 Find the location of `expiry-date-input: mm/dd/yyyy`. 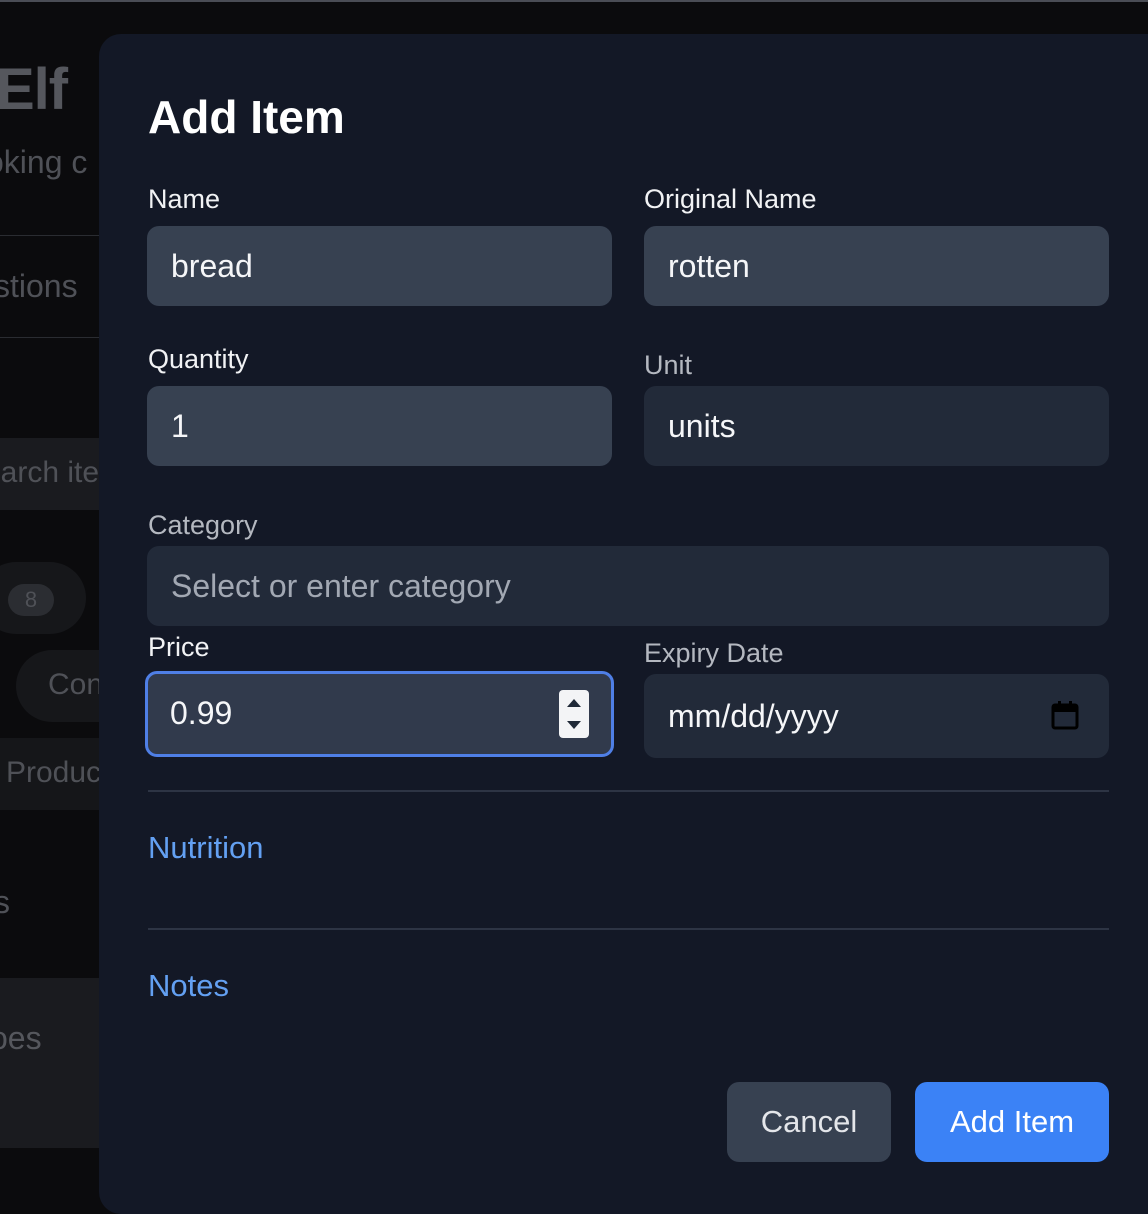

expiry-date-input: mm/dd/yyyy is located at coordinates (876, 716).